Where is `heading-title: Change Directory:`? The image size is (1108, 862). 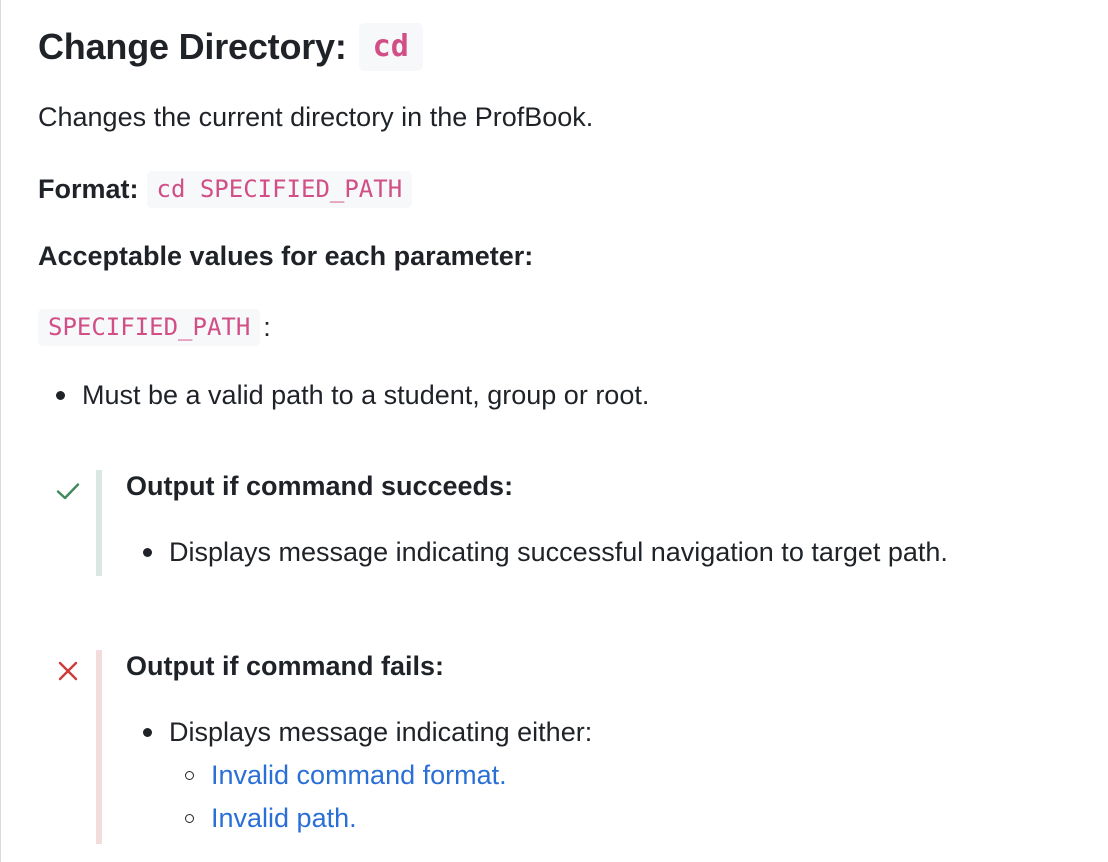
heading-title: Change Directory: is located at coordinates (192, 46).